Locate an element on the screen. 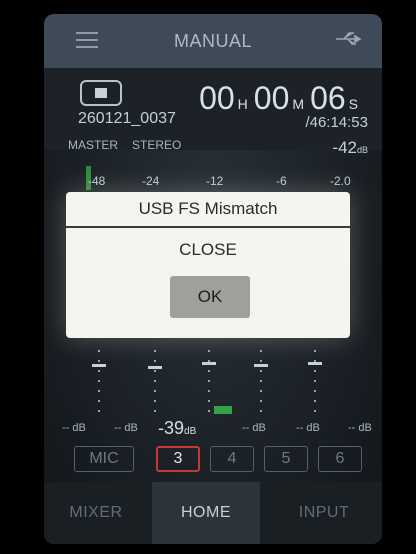 This screenshot has height=554, width=416. meter-master-label: MASTER is located at coordinates (93, 145).